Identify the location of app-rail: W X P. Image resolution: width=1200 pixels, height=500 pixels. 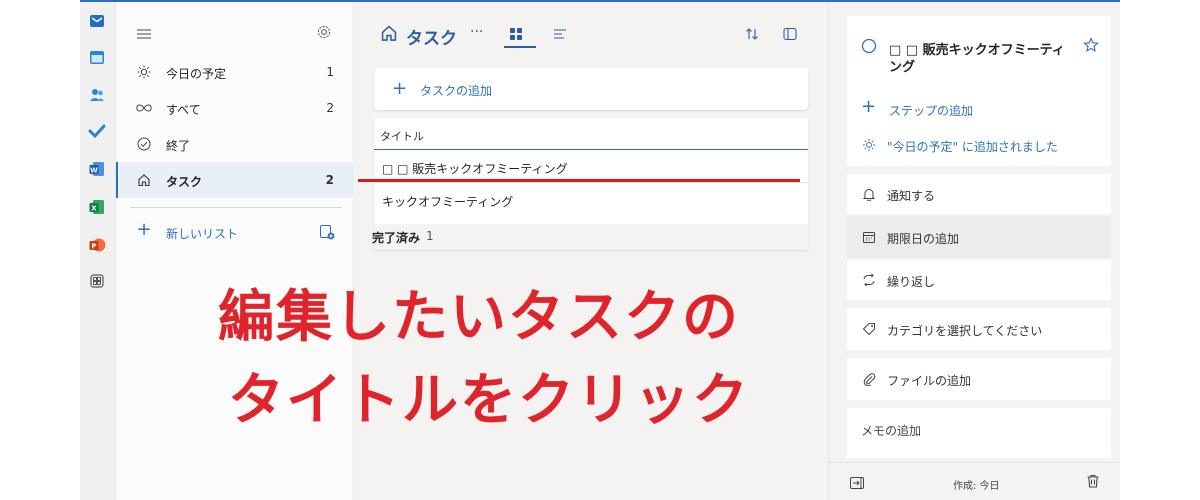
(98, 251).